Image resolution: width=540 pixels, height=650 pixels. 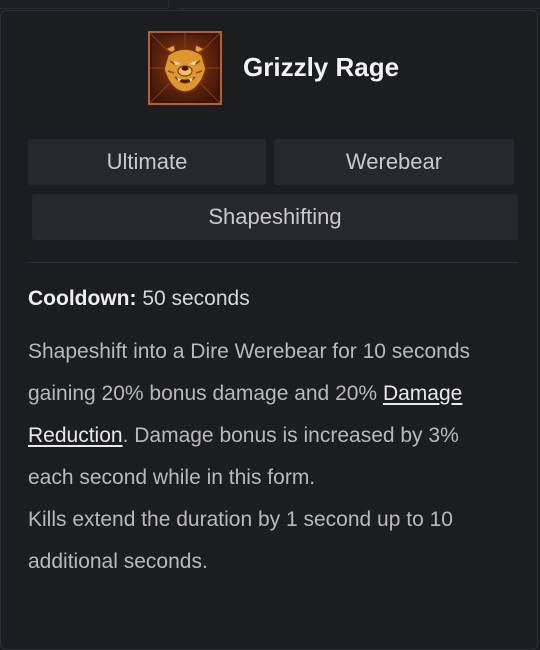 I want to click on cooldown-label: Cooldown:, so click(x=82, y=298).